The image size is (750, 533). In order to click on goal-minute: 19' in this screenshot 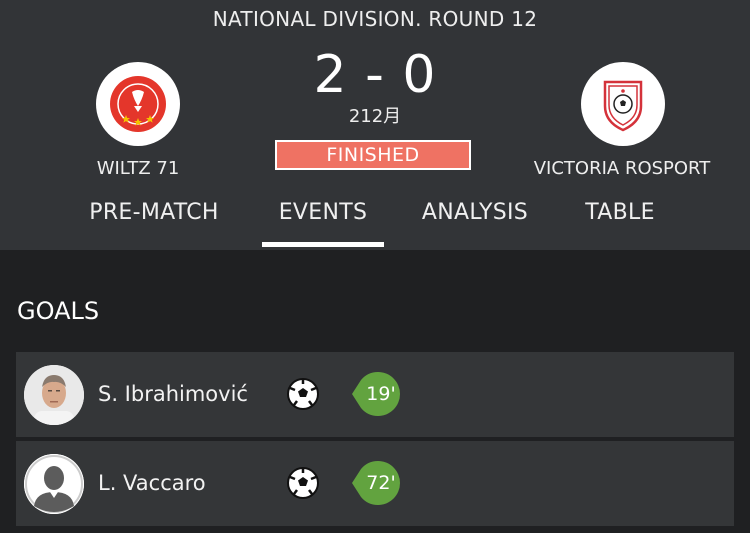, I will do `click(381, 394)`.